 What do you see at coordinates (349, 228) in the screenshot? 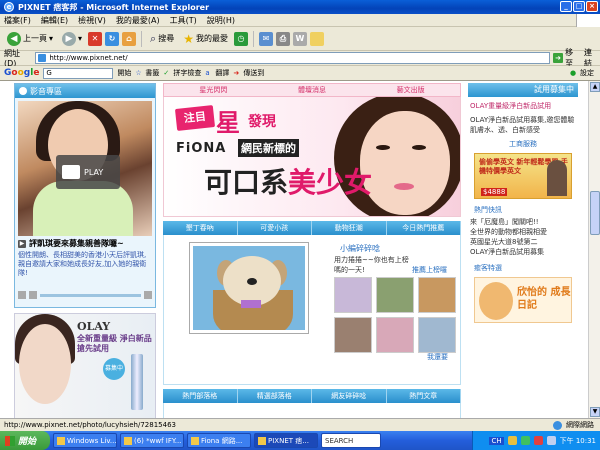
I see `tab-animals: 動物狂潮` at bounding box center [349, 228].